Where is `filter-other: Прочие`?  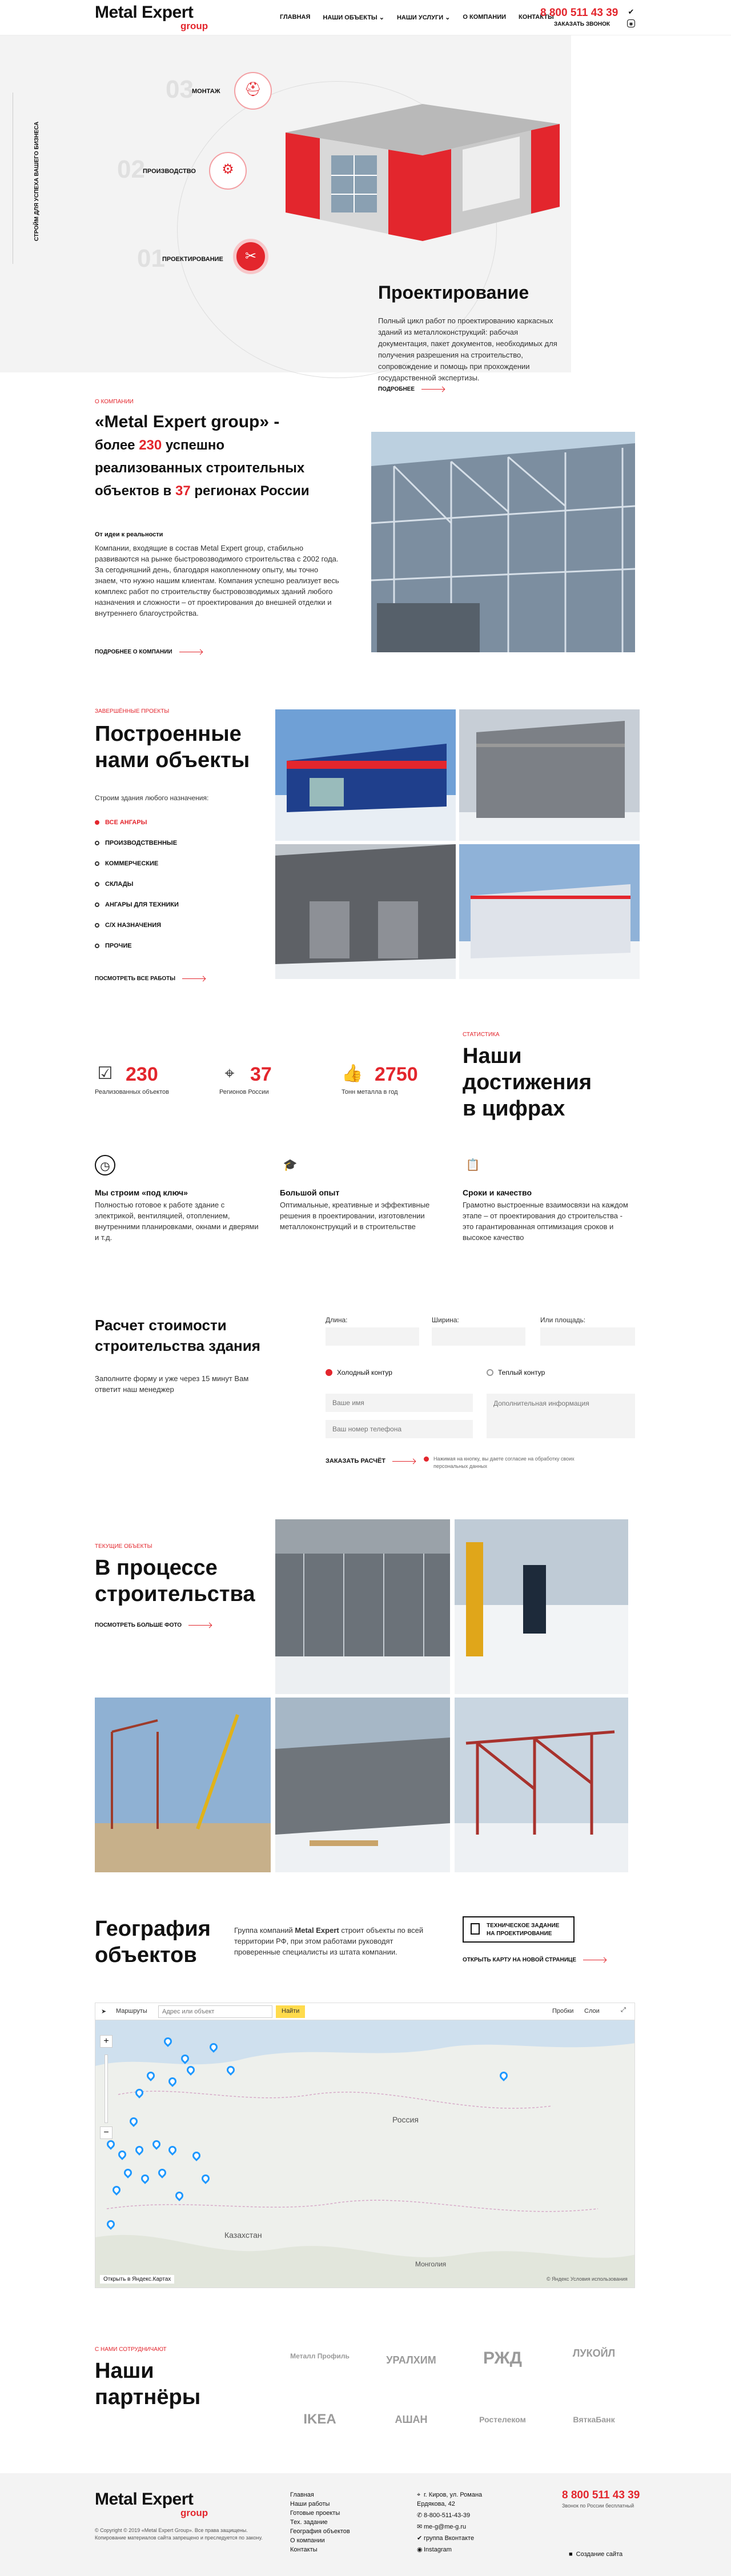 filter-other: Прочие is located at coordinates (113, 945).